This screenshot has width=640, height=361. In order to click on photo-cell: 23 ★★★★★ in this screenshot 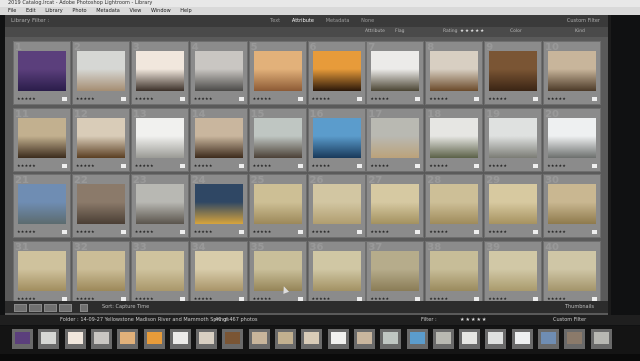, I will do `click(159, 206)`.